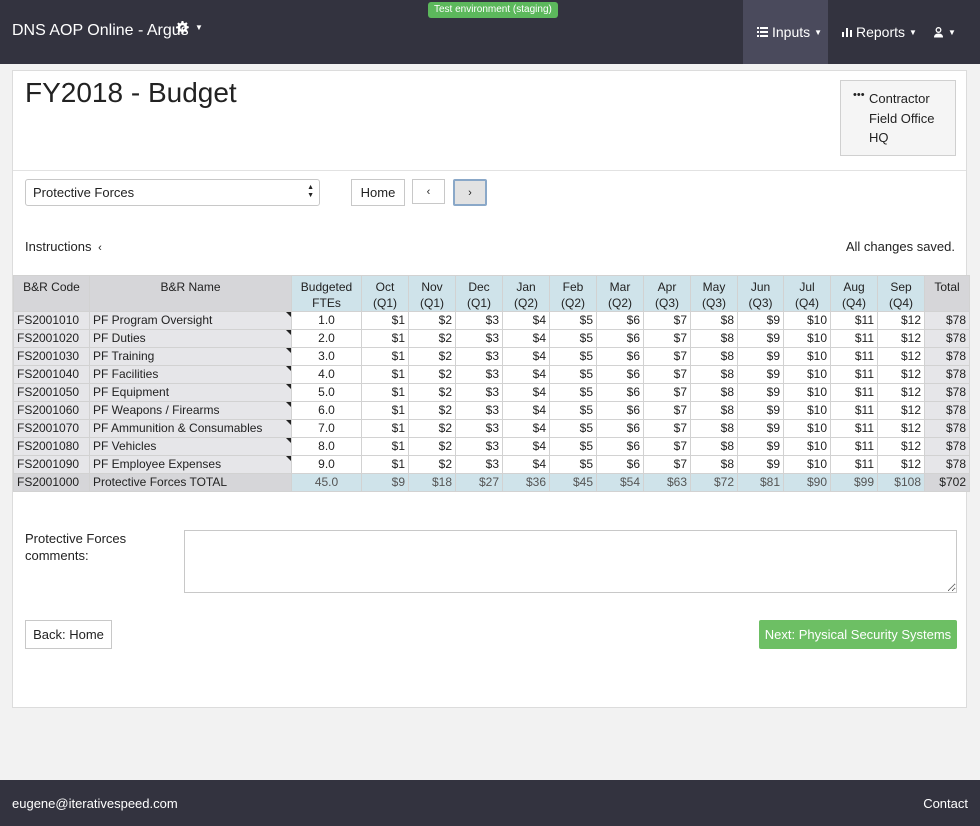  Describe the element at coordinates (378, 192) in the screenshot. I see `home-button: Home` at that location.